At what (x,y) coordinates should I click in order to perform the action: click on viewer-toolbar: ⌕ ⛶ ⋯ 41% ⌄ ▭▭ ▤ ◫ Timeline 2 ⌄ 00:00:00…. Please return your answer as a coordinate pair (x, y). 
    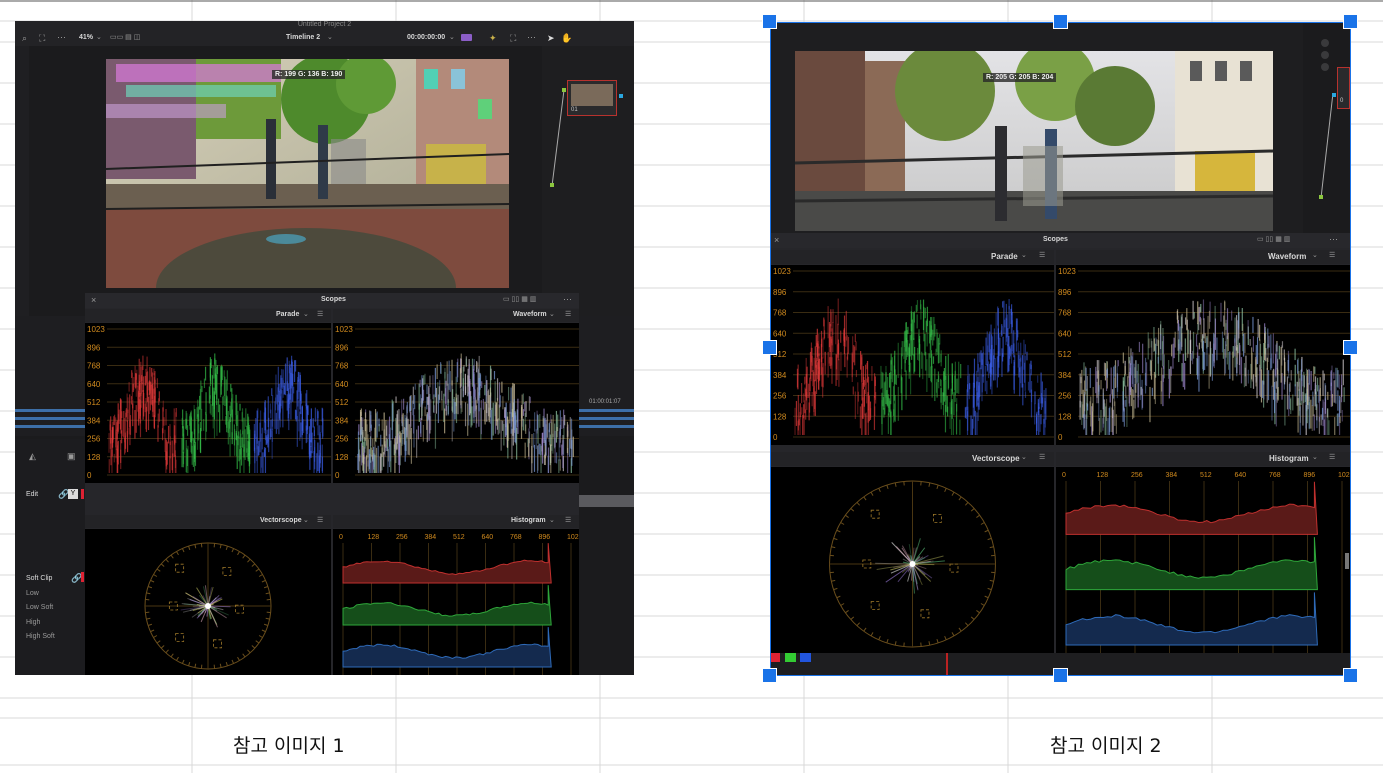
    Looking at the image, I should click on (324, 38).